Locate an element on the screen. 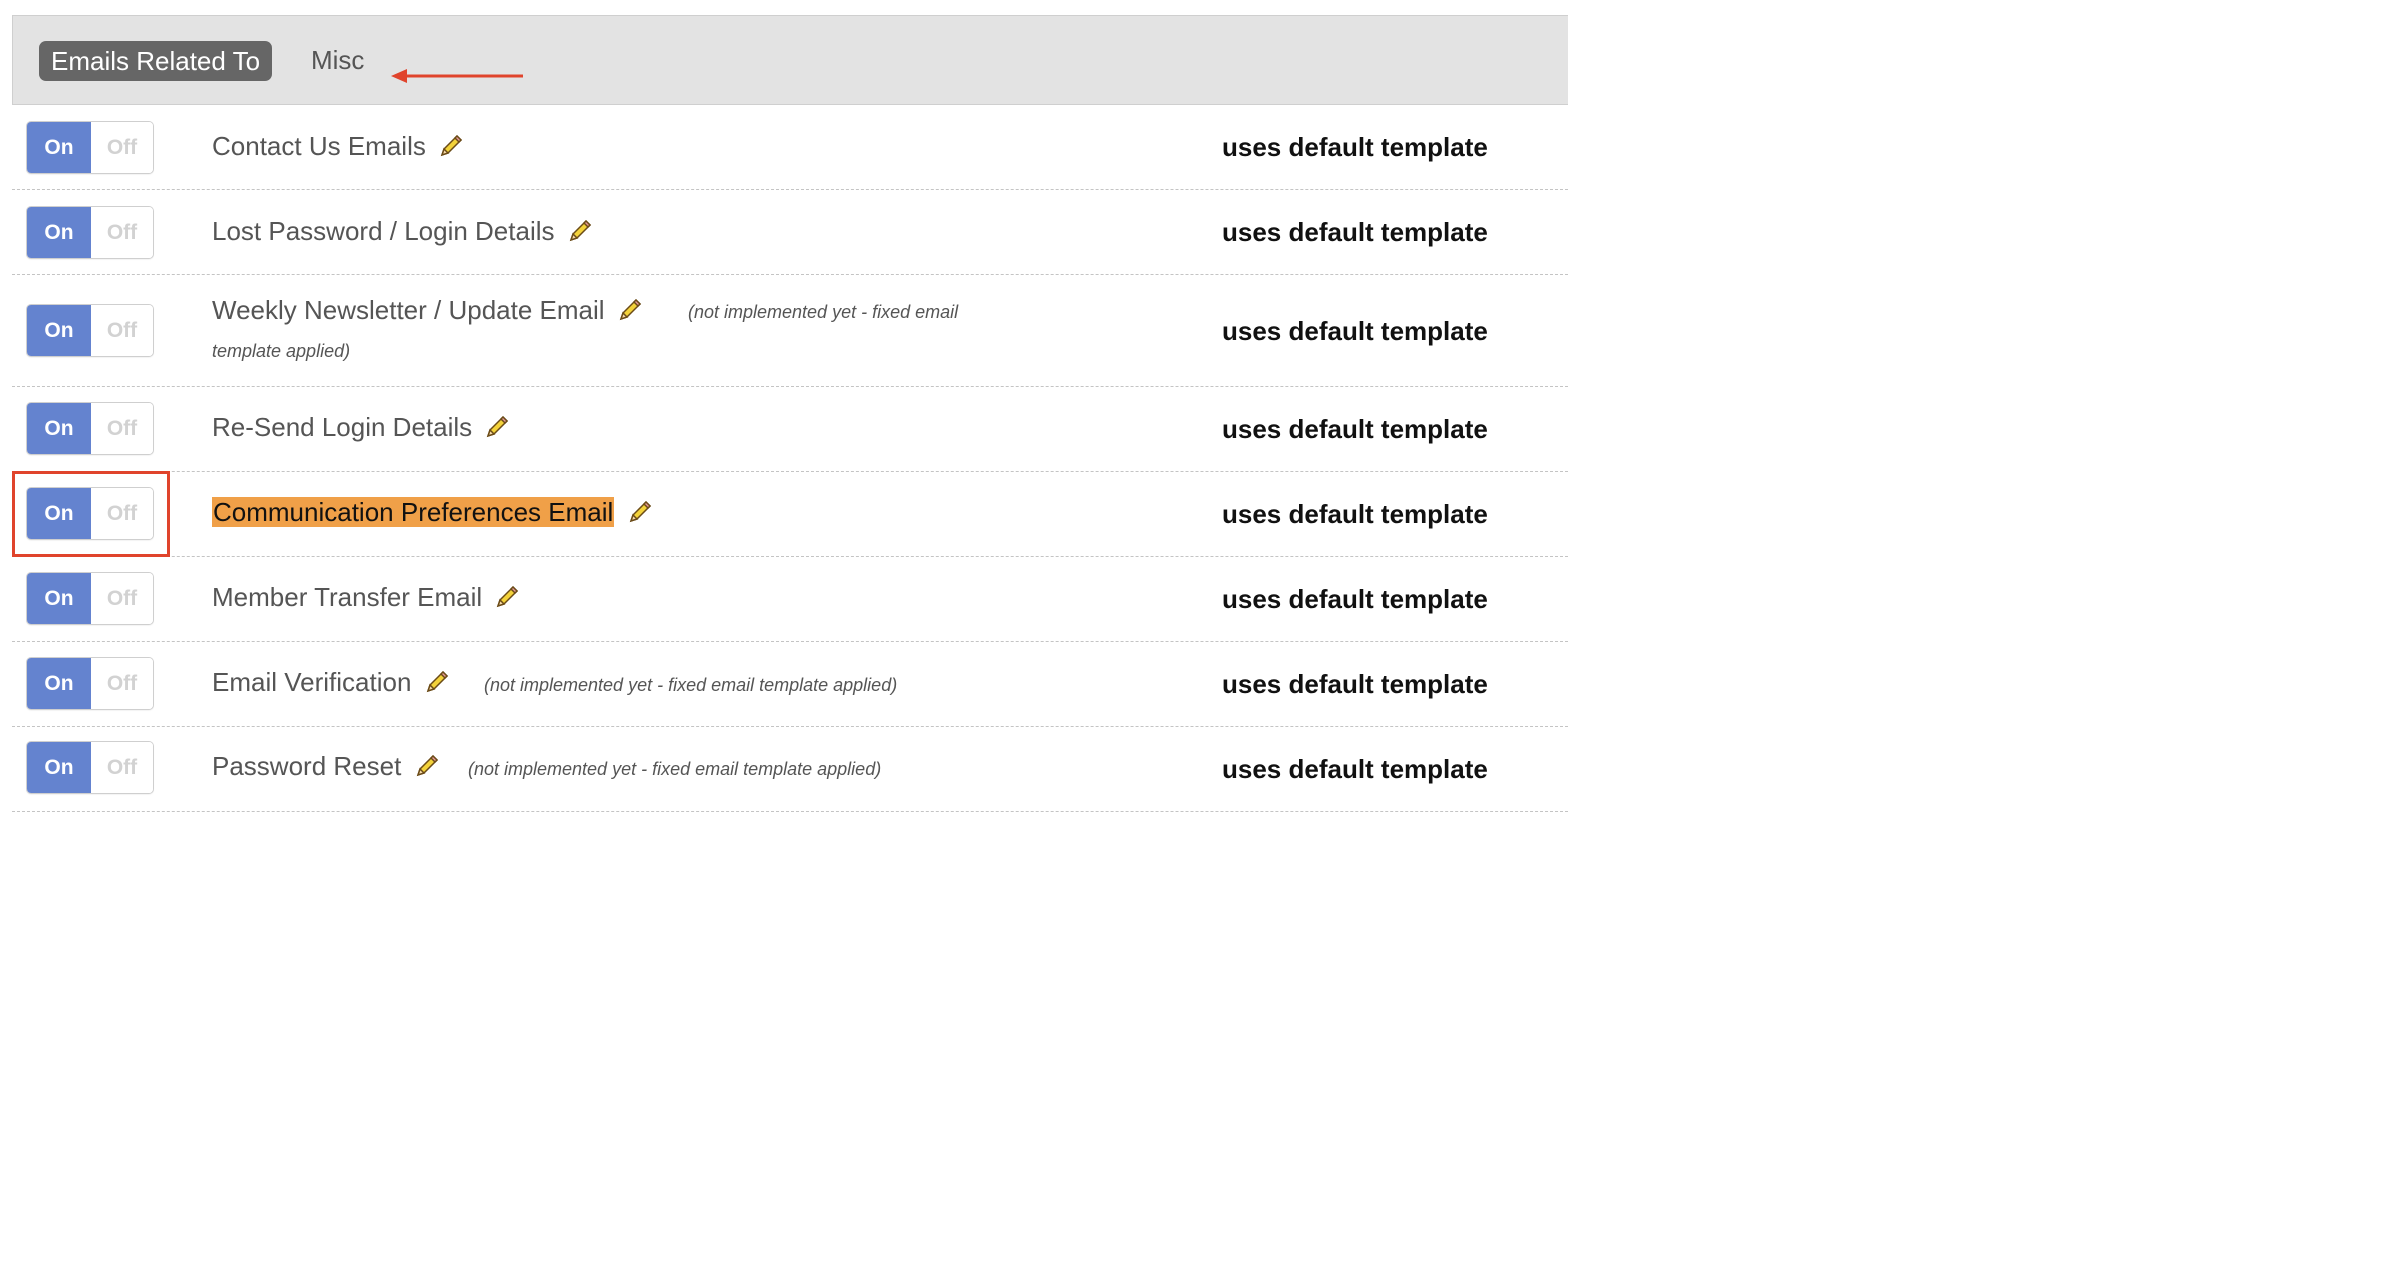  email-type-label: Lost Password / Login Details is located at coordinates (383, 231).